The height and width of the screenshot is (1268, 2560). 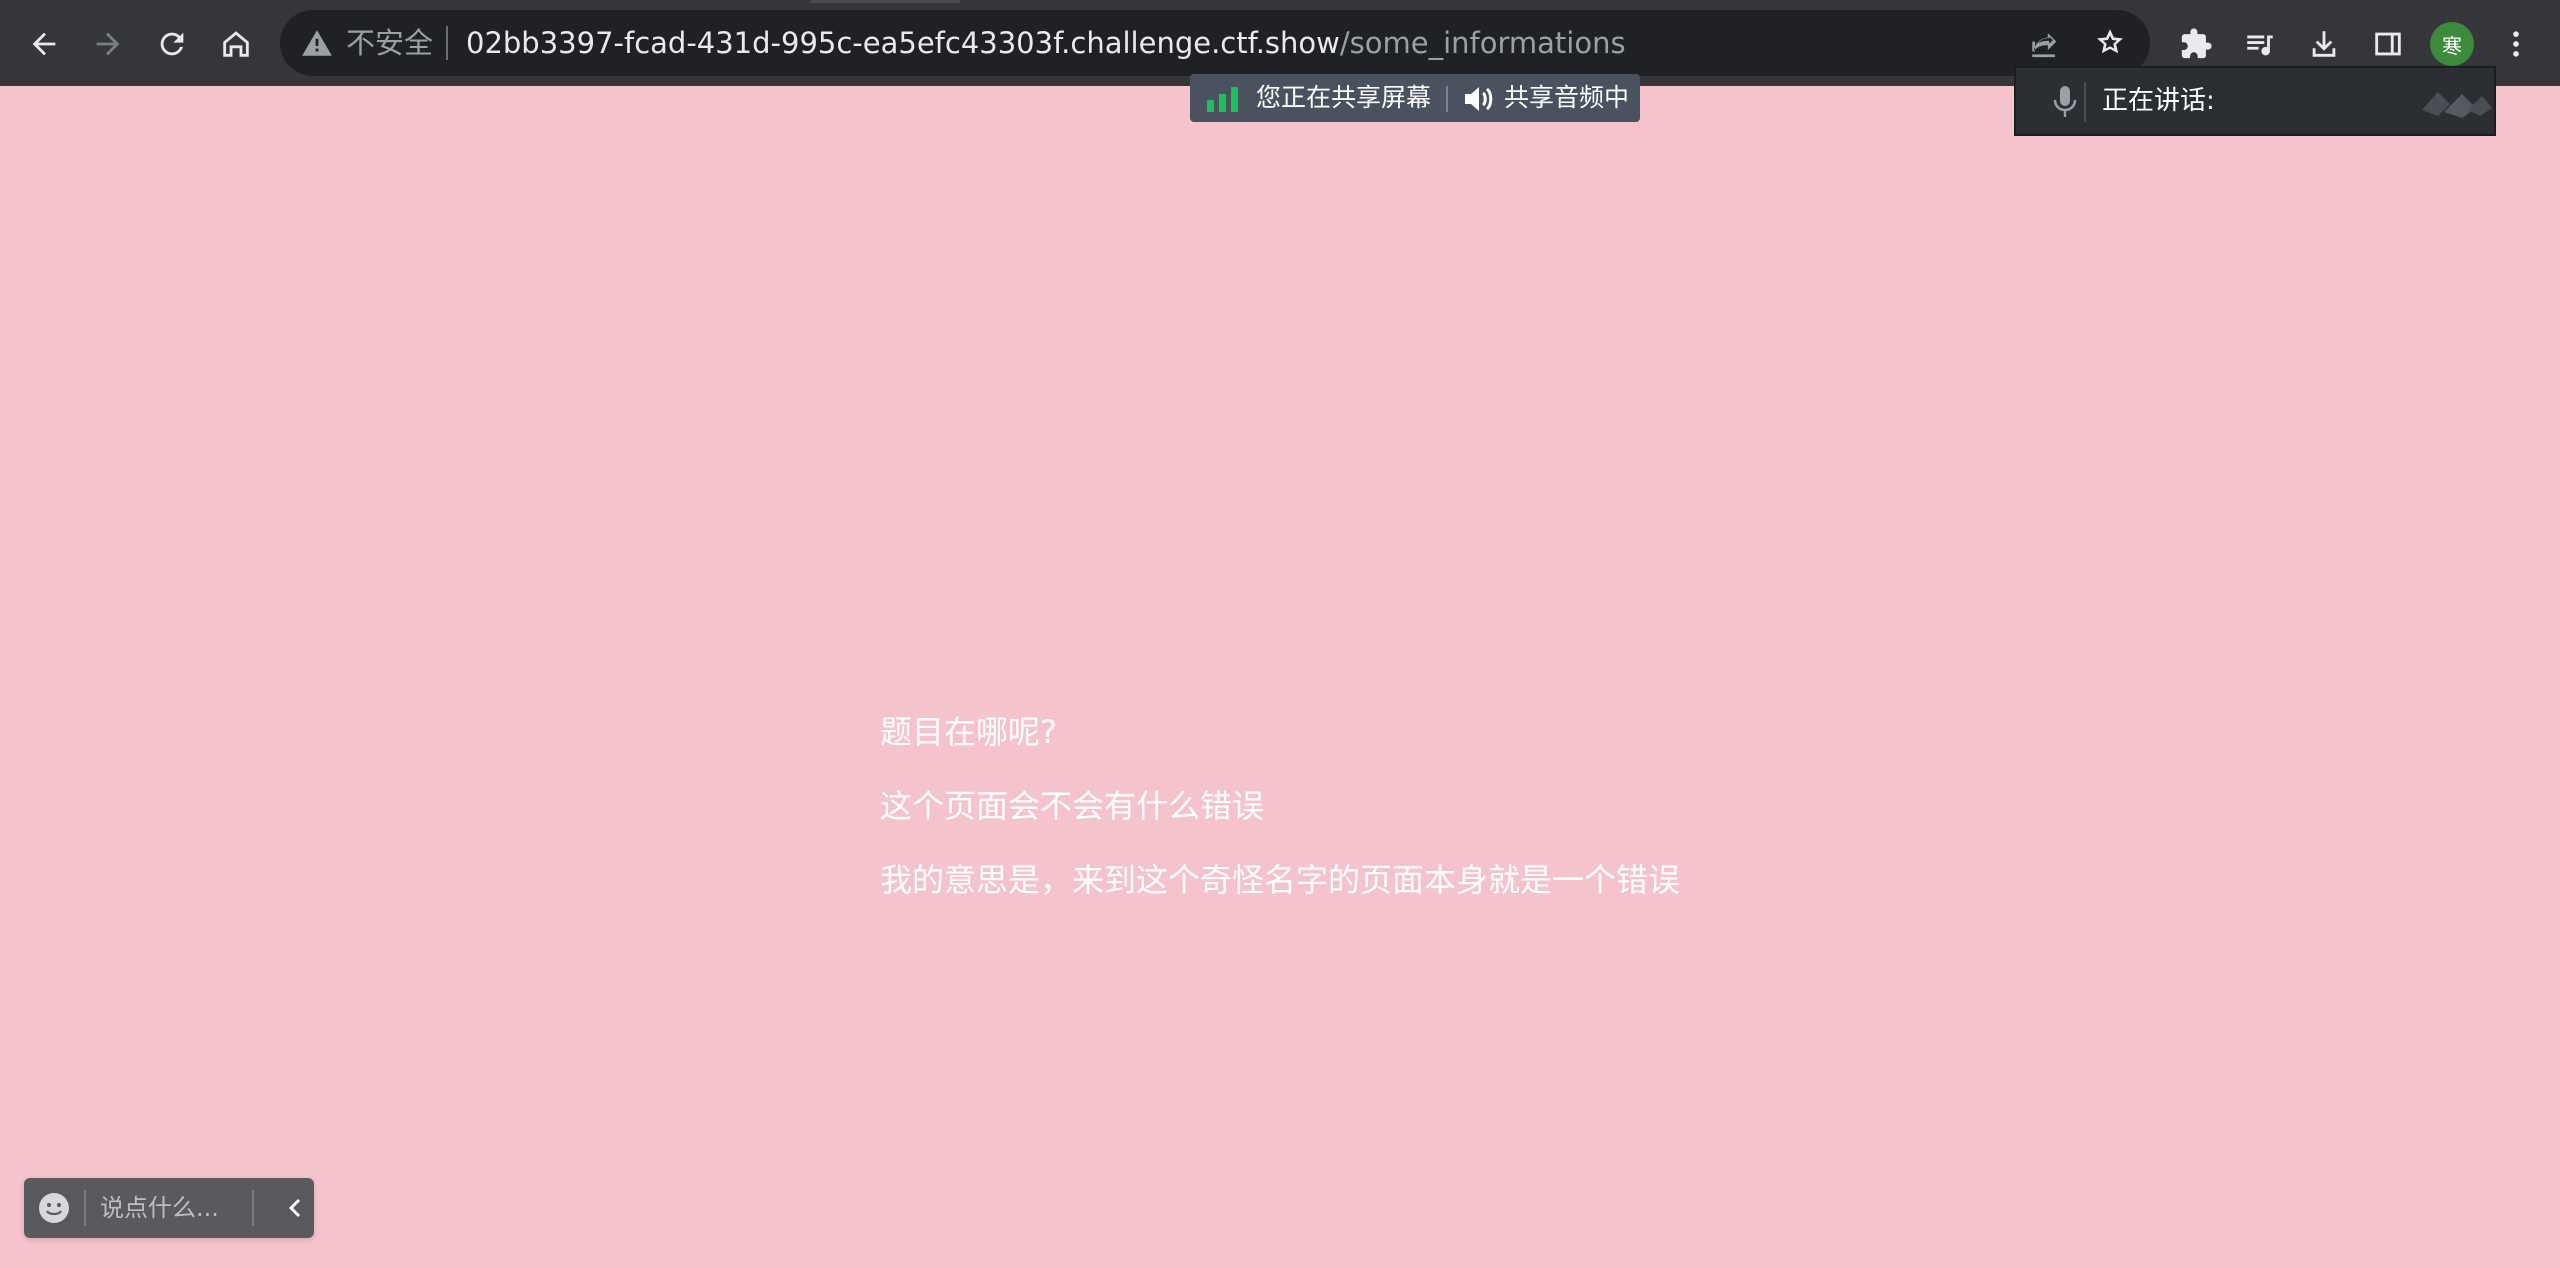 I want to click on chevron-left-icon, so click(x=296, y=1208).